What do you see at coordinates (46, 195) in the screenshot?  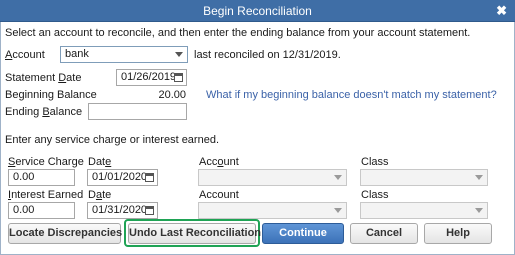 I see `interest-earned-label: Interest Earned` at bounding box center [46, 195].